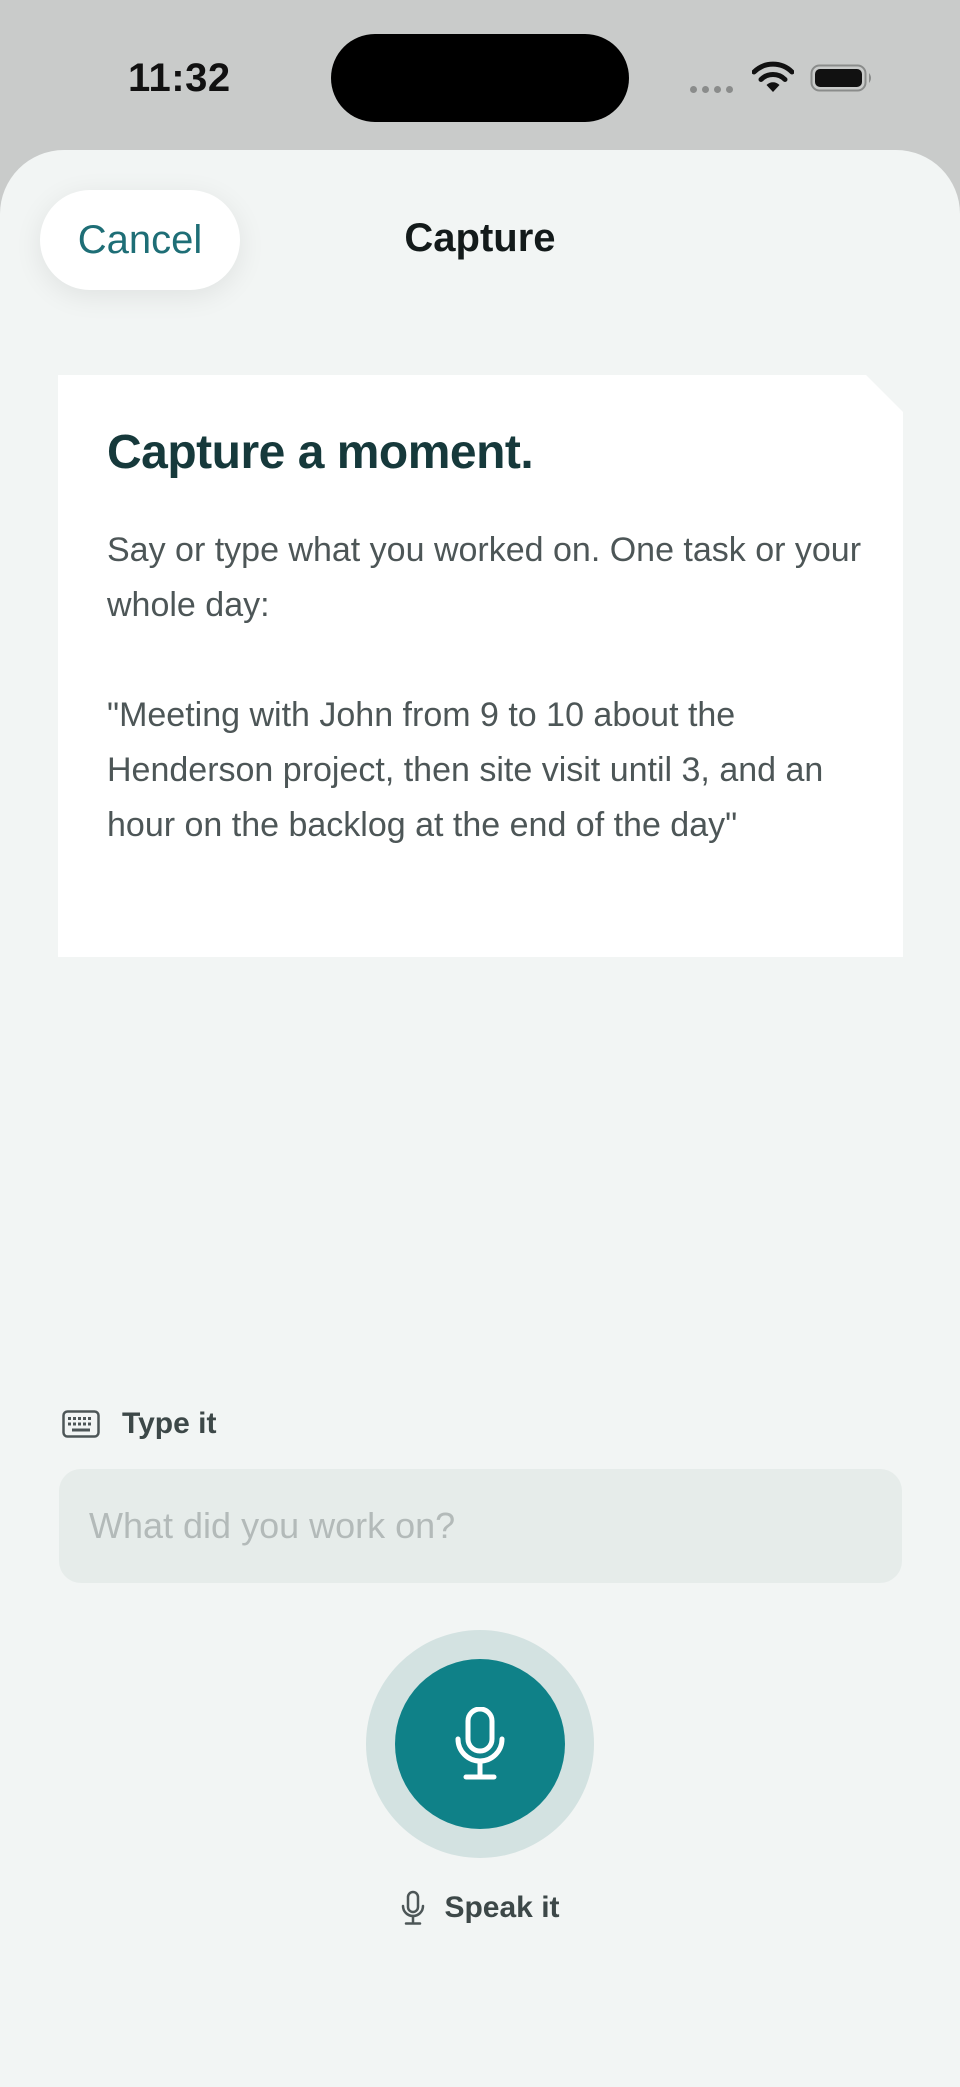 The height and width of the screenshot is (2087, 960). I want to click on prompt-heading: Capture a moment., so click(320, 452).